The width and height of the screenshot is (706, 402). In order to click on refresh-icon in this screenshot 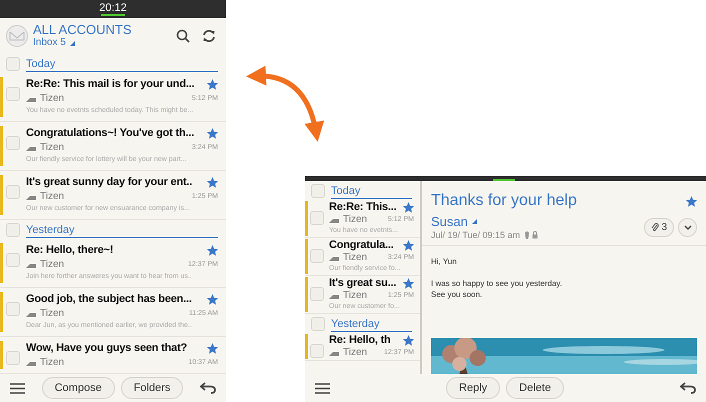, I will do `click(209, 36)`.